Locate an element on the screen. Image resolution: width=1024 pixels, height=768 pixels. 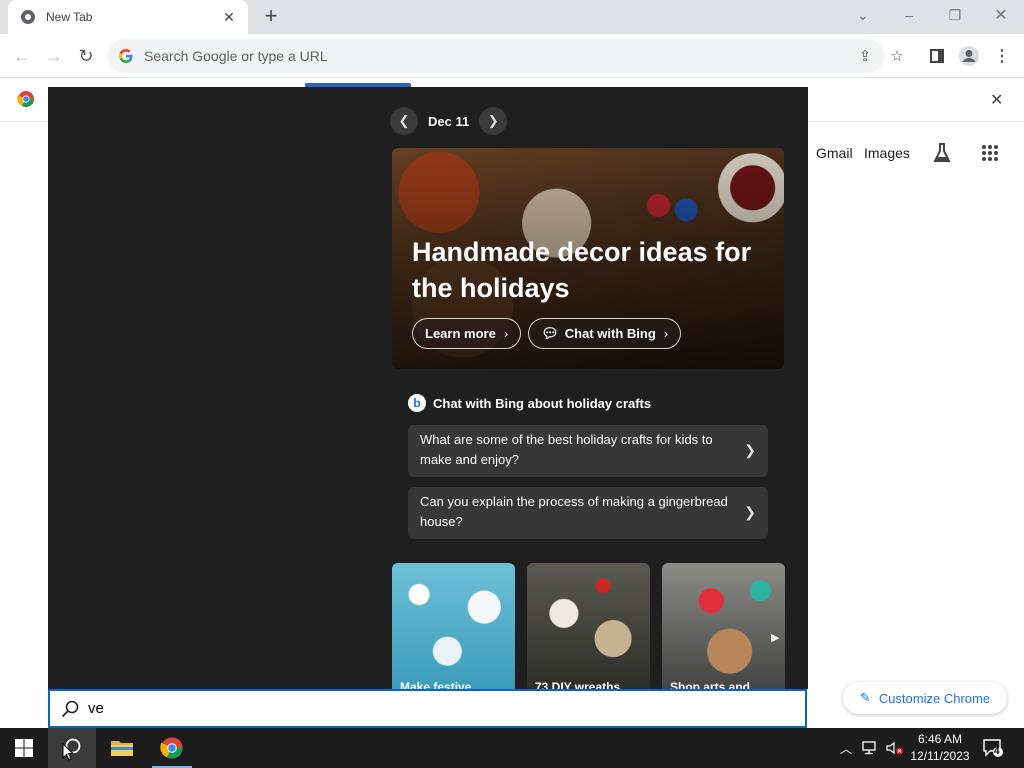
windows-logo-icon is located at coordinates (24, 748).